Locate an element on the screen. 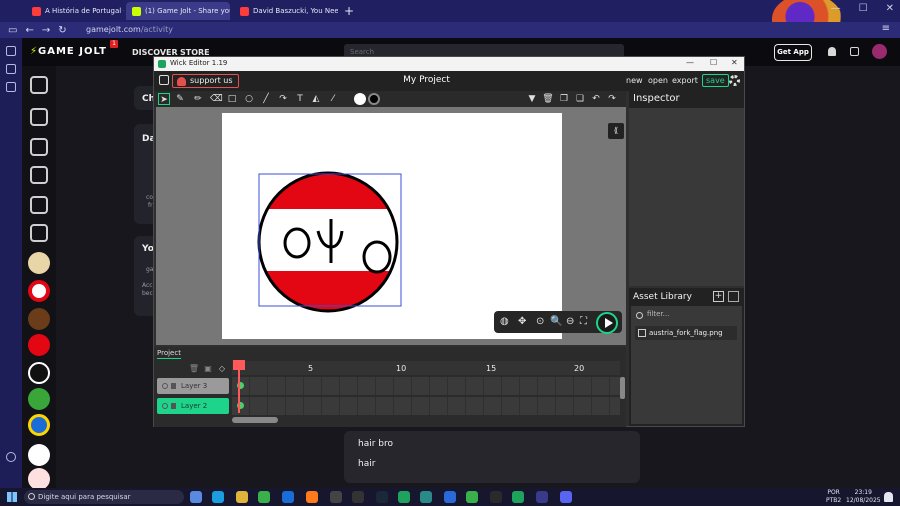  clock: 23:19 12/08/2025 is located at coordinates (863, 497).